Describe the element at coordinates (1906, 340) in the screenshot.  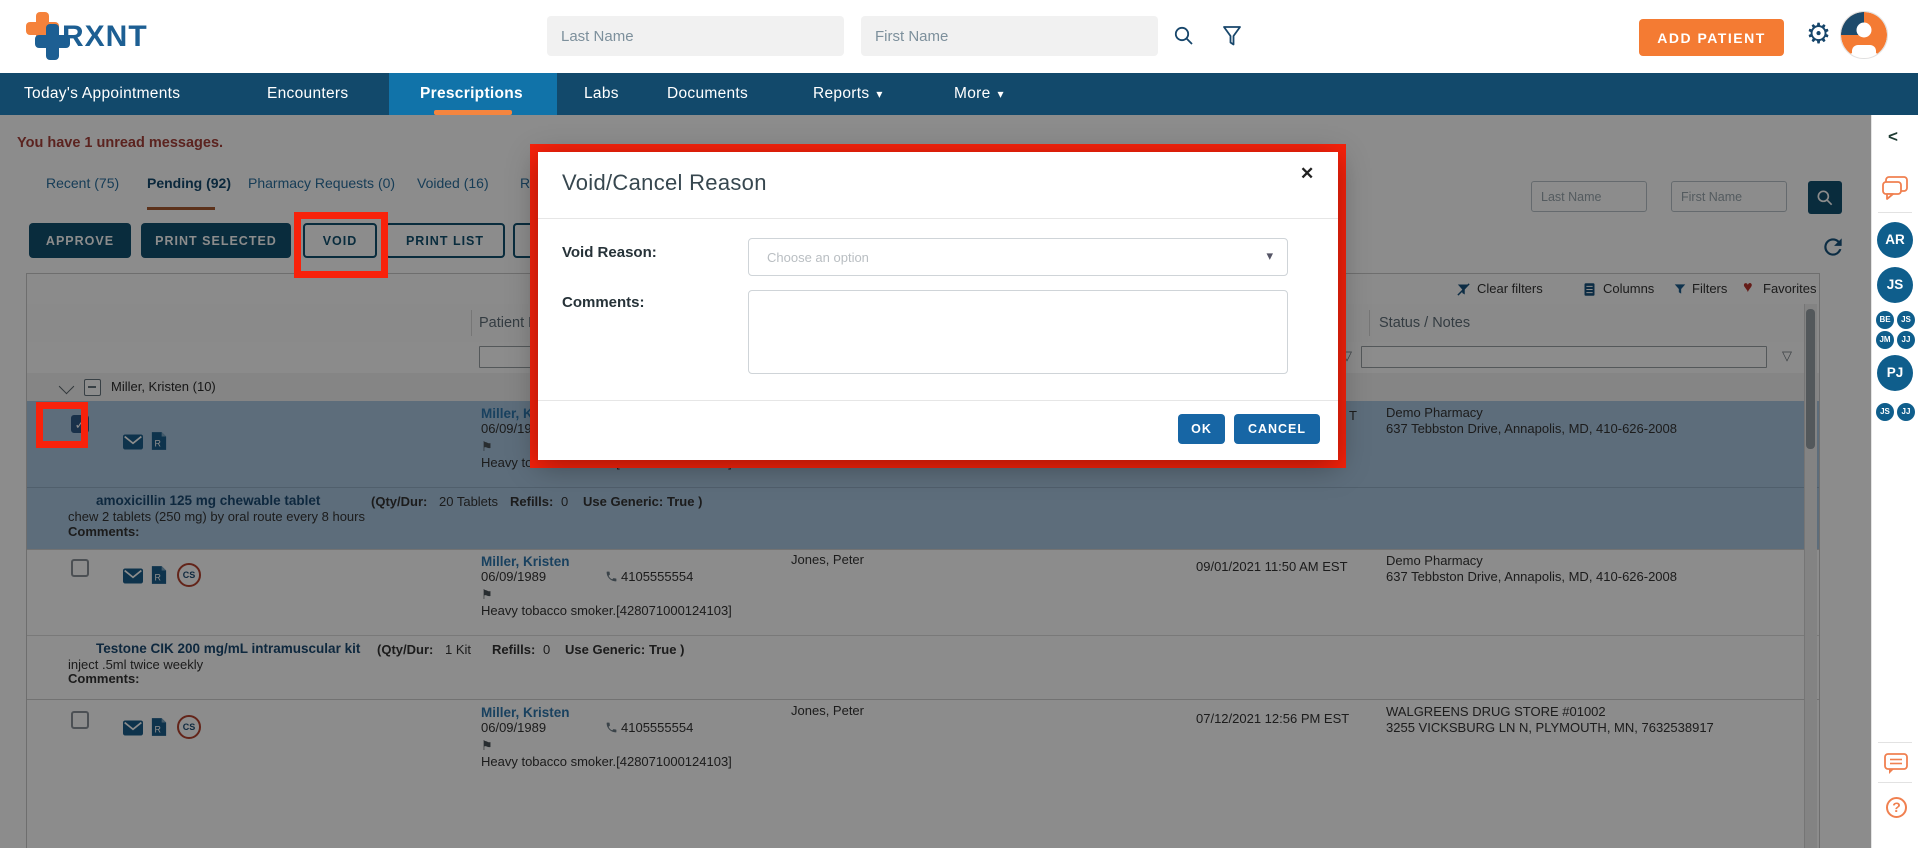
I see `avatar-jj: JJ` at that location.